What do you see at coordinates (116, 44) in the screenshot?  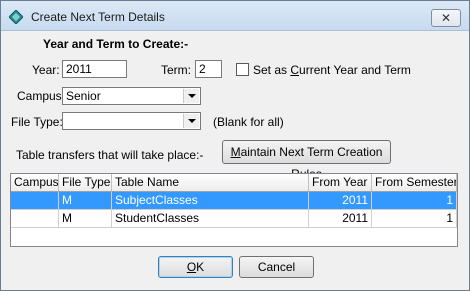 I see `section-heading: Year and Term to Create:-` at bounding box center [116, 44].